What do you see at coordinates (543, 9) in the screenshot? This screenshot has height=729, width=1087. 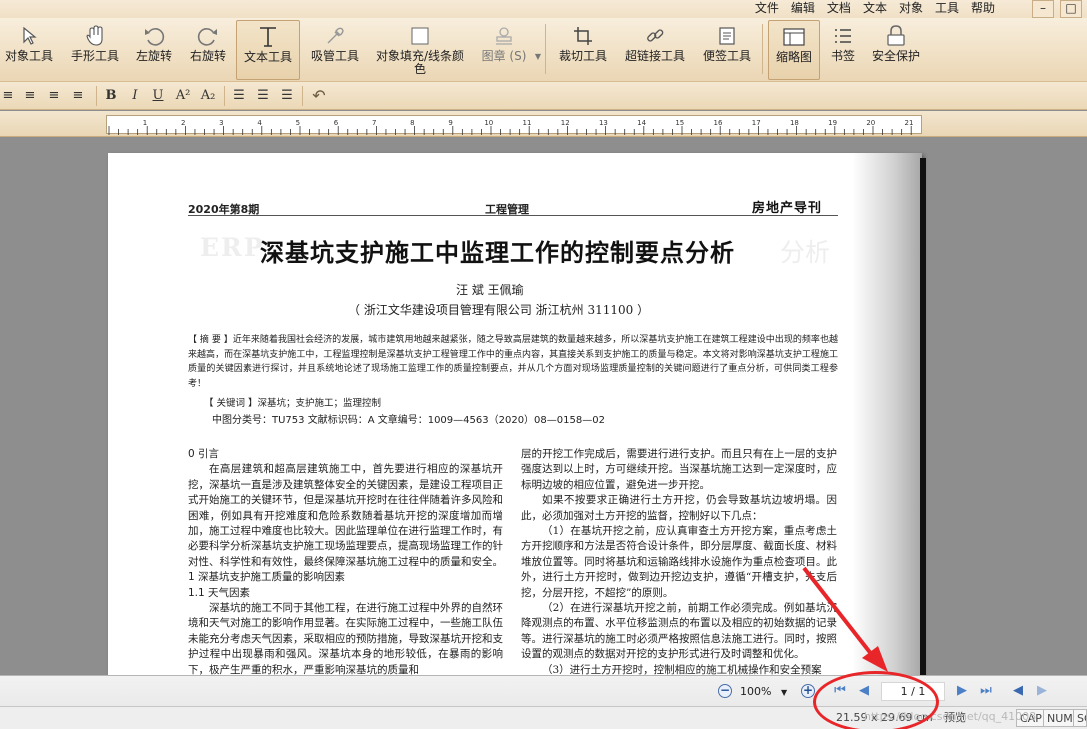 I see `menu-bar: 文件 编辑 文档 文本 对象 工具 帮助 – □` at bounding box center [543, 9].